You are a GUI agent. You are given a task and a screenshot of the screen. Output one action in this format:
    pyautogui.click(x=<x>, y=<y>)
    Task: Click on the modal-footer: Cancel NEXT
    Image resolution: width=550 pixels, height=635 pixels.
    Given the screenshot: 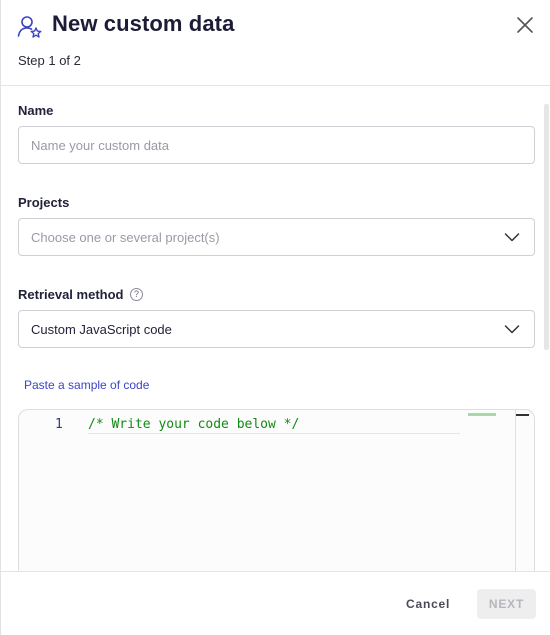 What is the action you would take?
    pyautogui.click(x=275, y=603)
    